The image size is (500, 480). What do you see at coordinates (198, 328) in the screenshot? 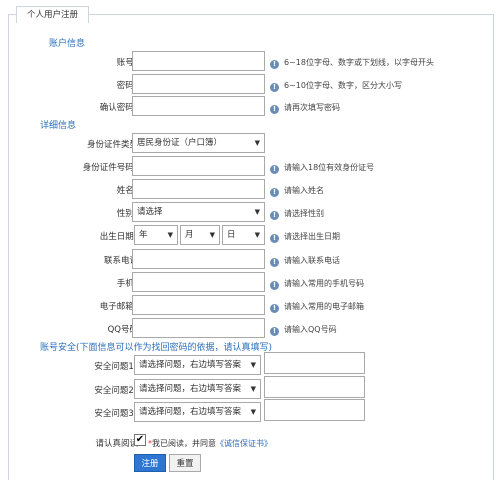
I see `qq-input` at bounding box center [198, 328].